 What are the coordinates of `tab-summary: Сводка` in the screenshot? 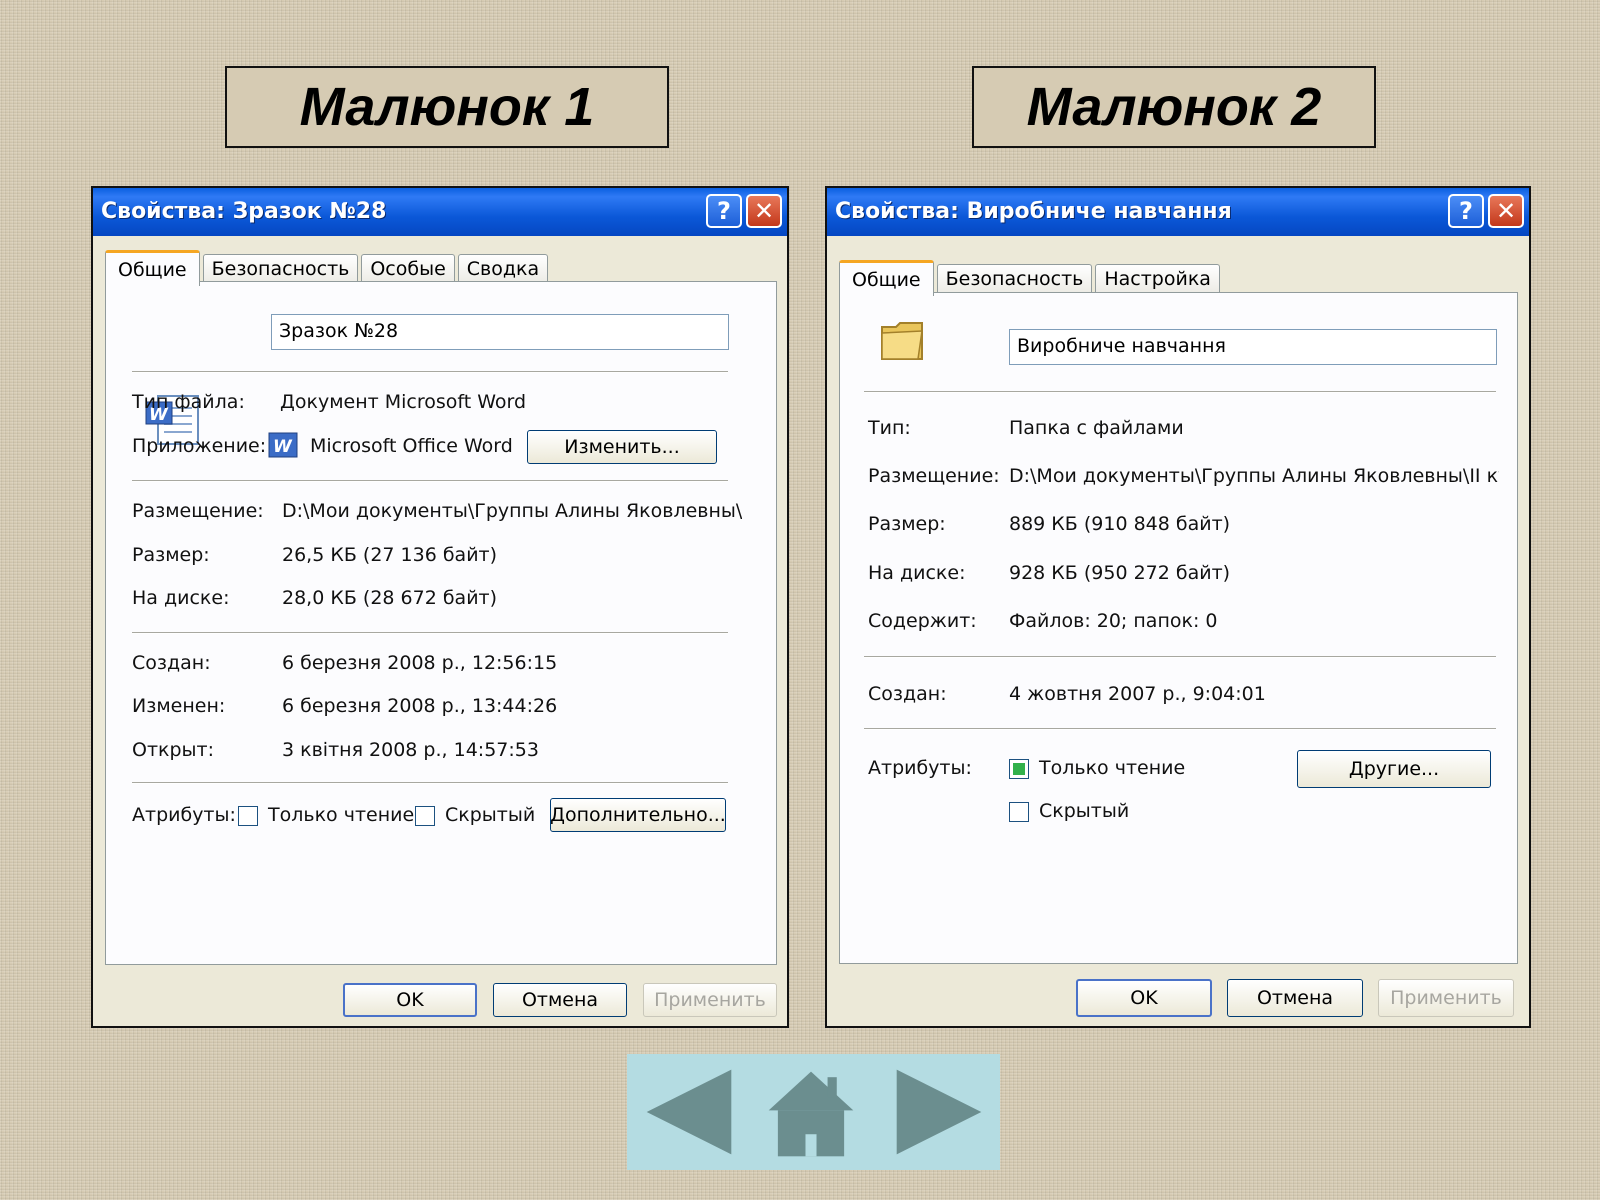 It's located at (503, 268).